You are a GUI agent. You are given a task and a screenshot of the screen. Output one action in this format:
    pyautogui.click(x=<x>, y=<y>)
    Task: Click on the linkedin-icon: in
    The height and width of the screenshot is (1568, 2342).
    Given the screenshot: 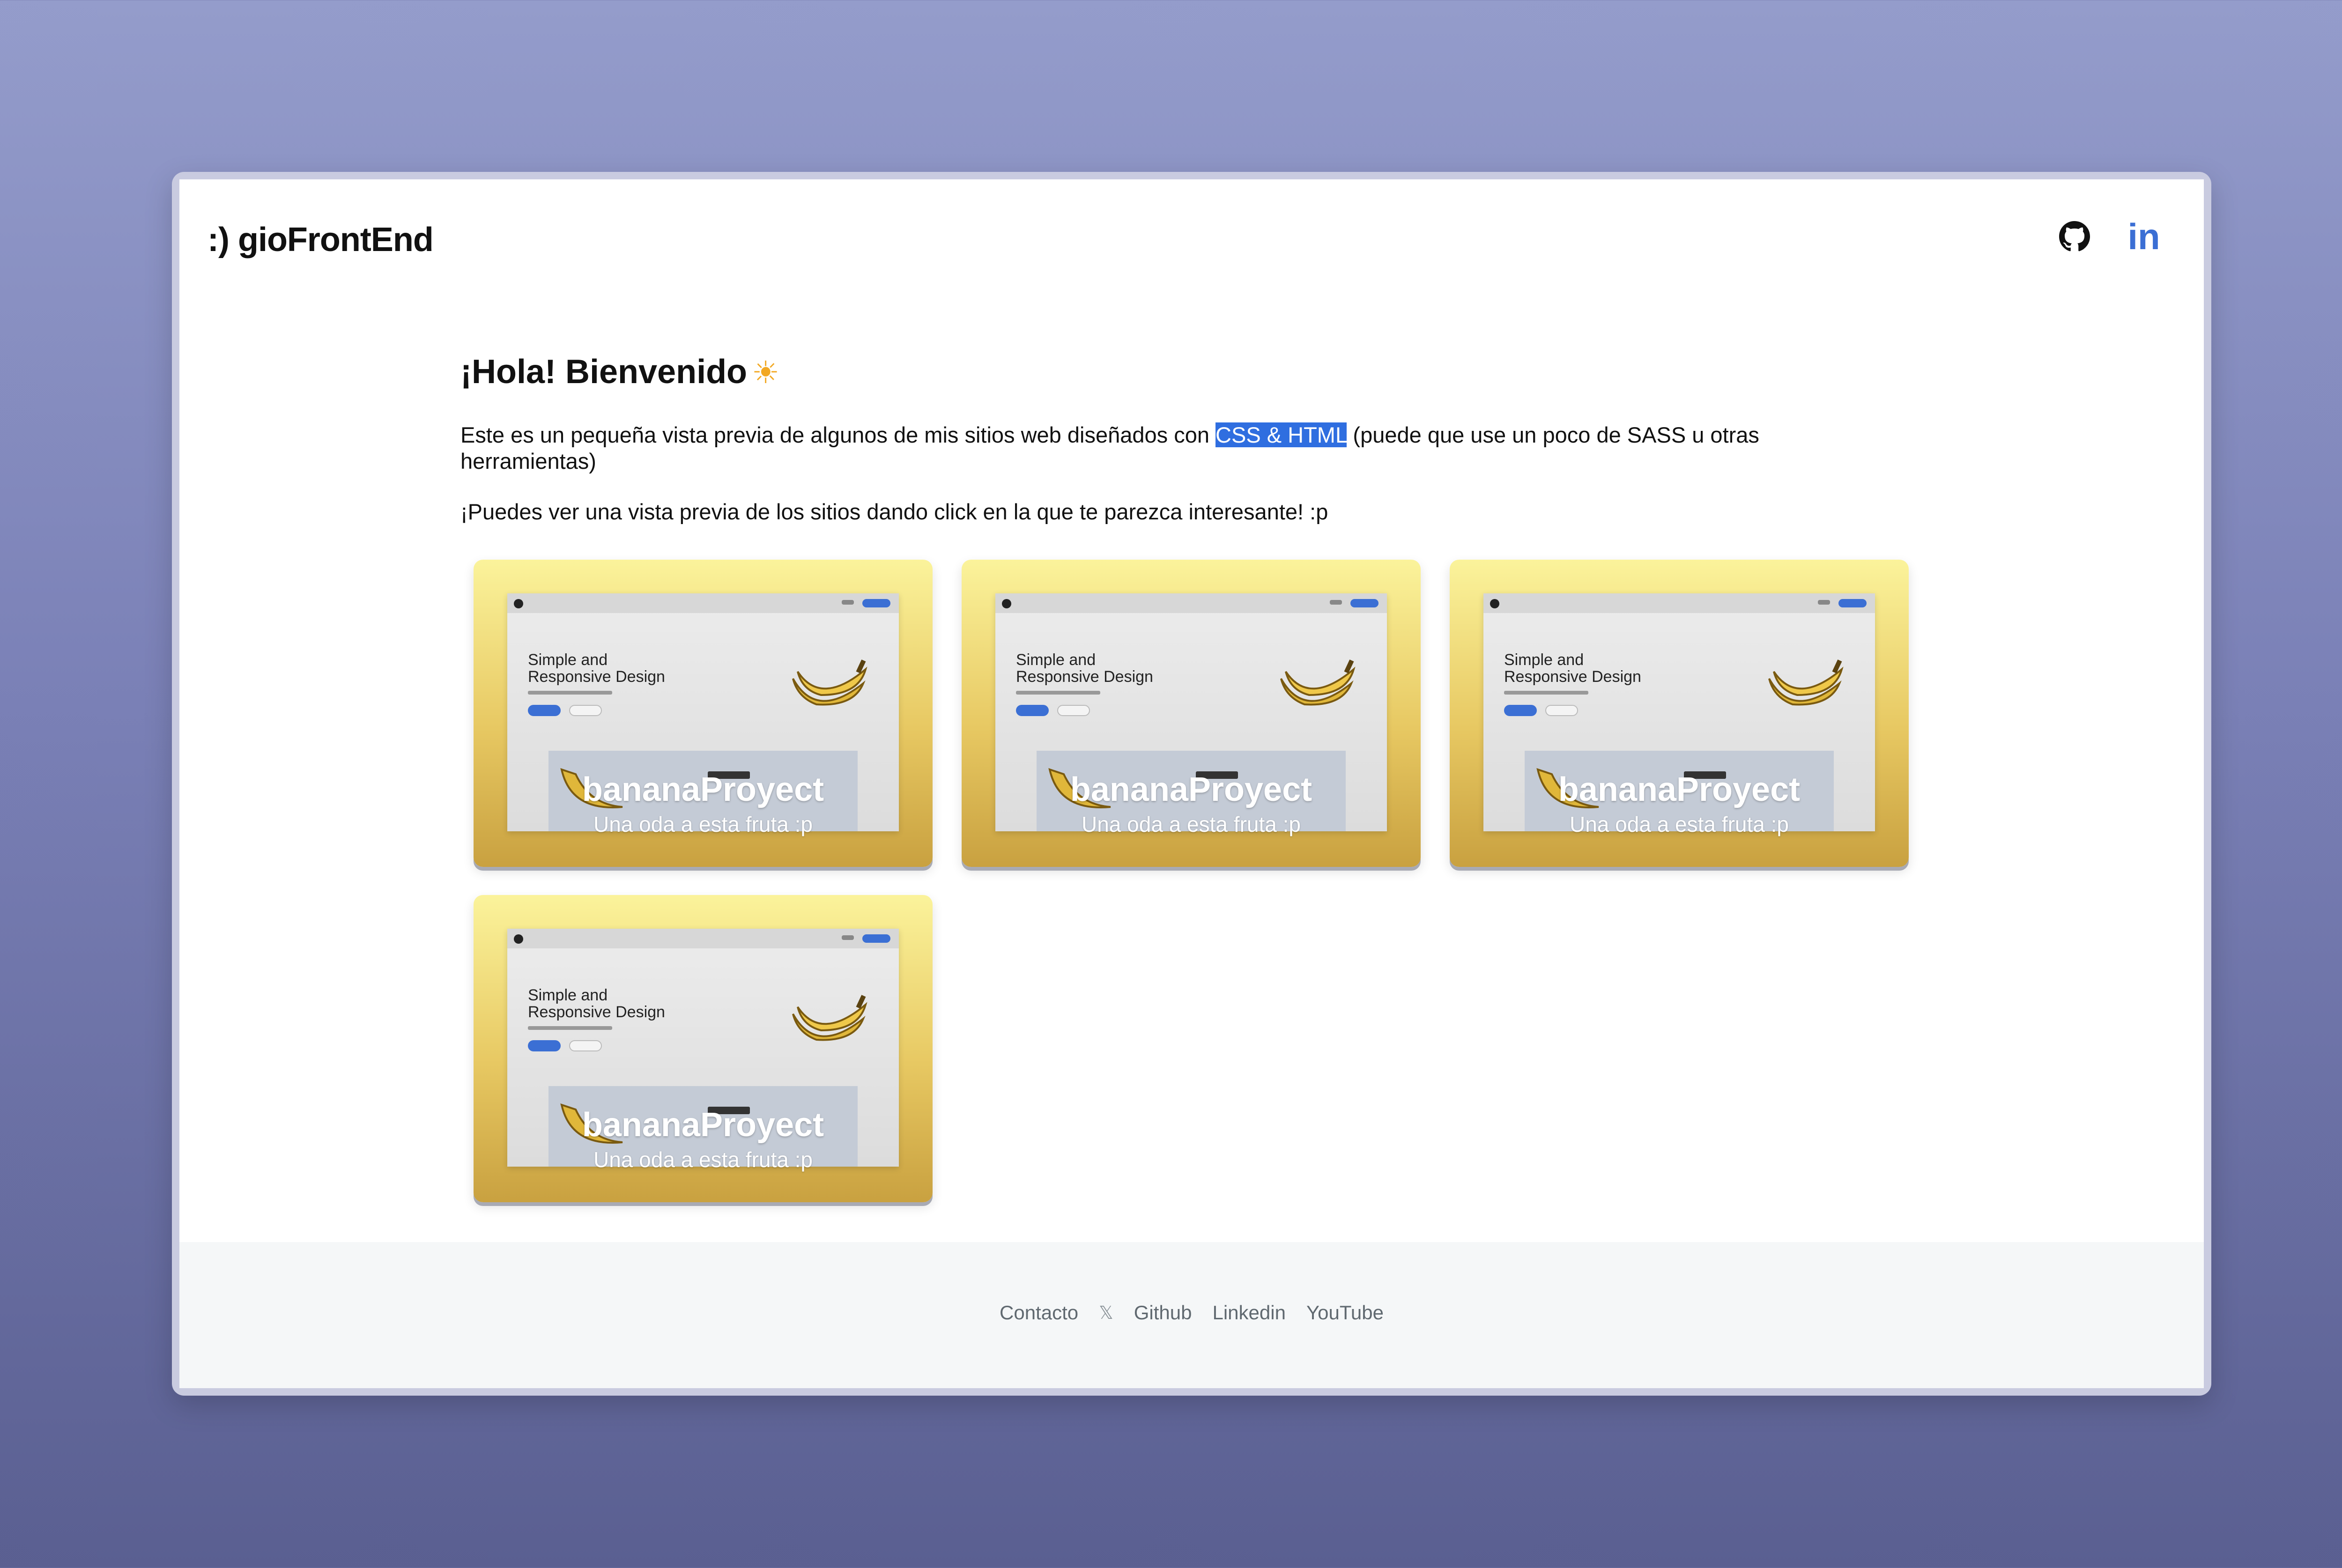 What is the action you would take?
    pyautogui.click(x=2143, y=236)
    